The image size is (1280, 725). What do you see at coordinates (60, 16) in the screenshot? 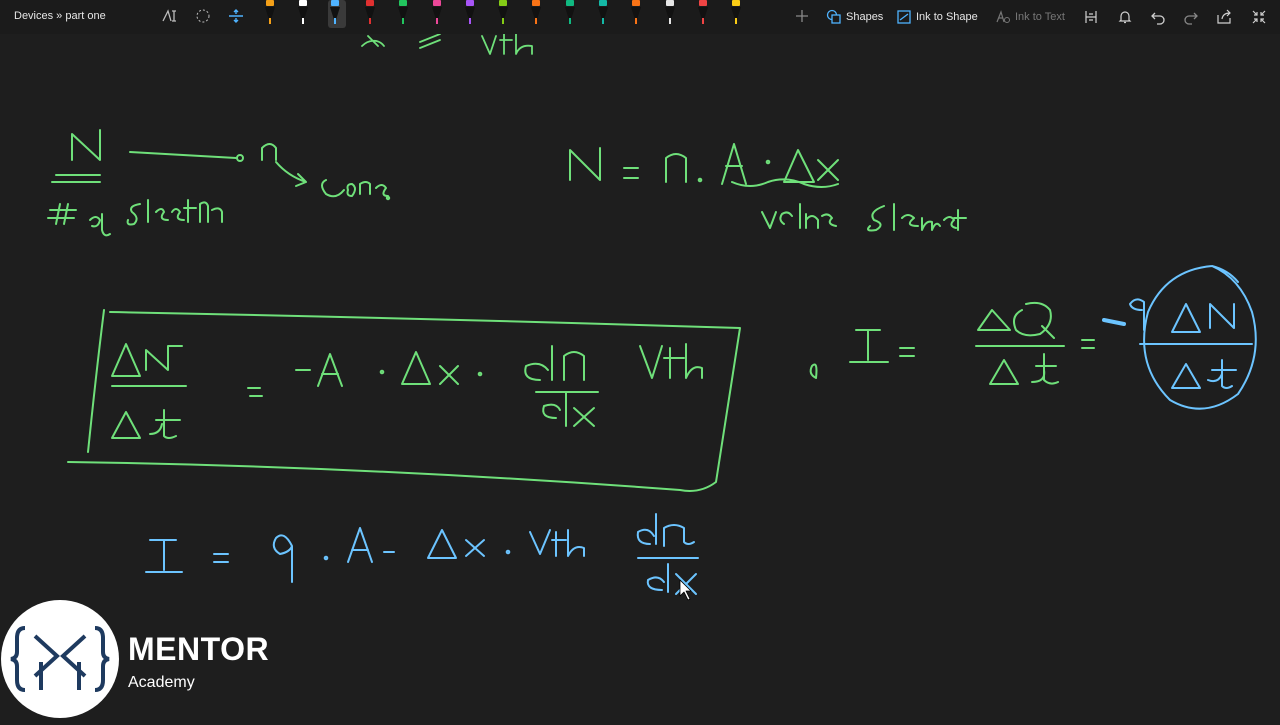
I see `breadcrumb: Devices » part one` at bounding box center [60, 16].